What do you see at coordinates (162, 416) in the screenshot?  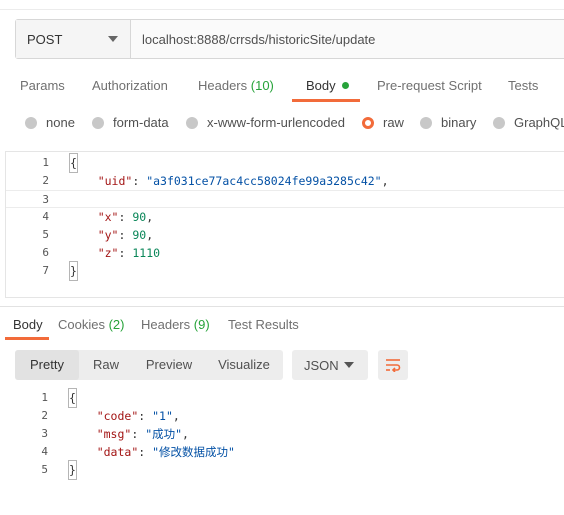 I see `json-string: "1"` at bounding box center [162, 416].